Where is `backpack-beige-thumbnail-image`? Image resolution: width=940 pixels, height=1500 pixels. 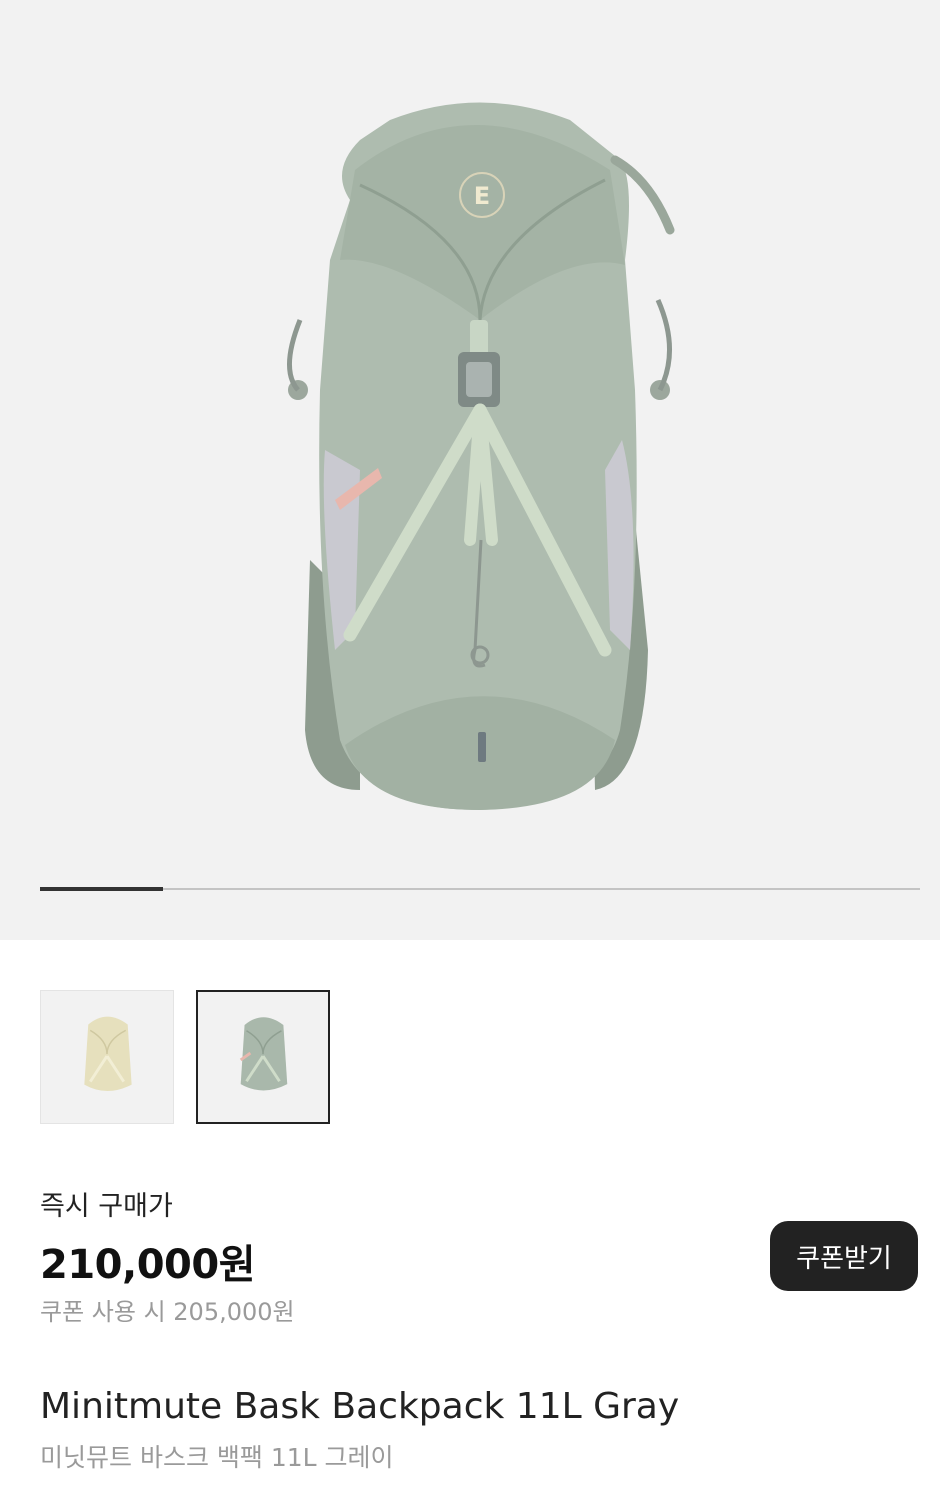 backpack-beige-thumbnail-image is located at coordinates (108, 1053).